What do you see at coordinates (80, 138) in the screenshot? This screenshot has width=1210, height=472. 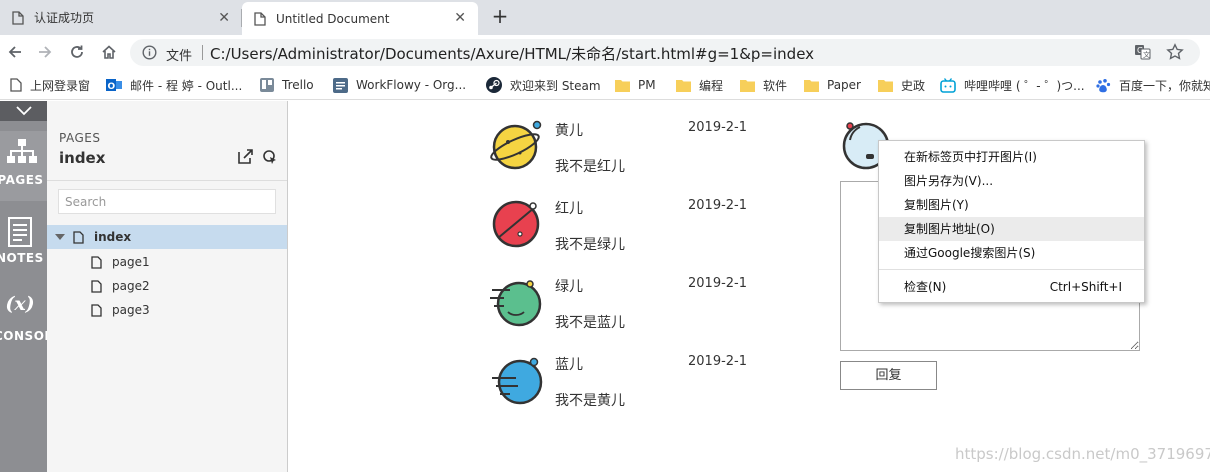 I see `panel-caption: PAGES` at bounding box center [80, 138].